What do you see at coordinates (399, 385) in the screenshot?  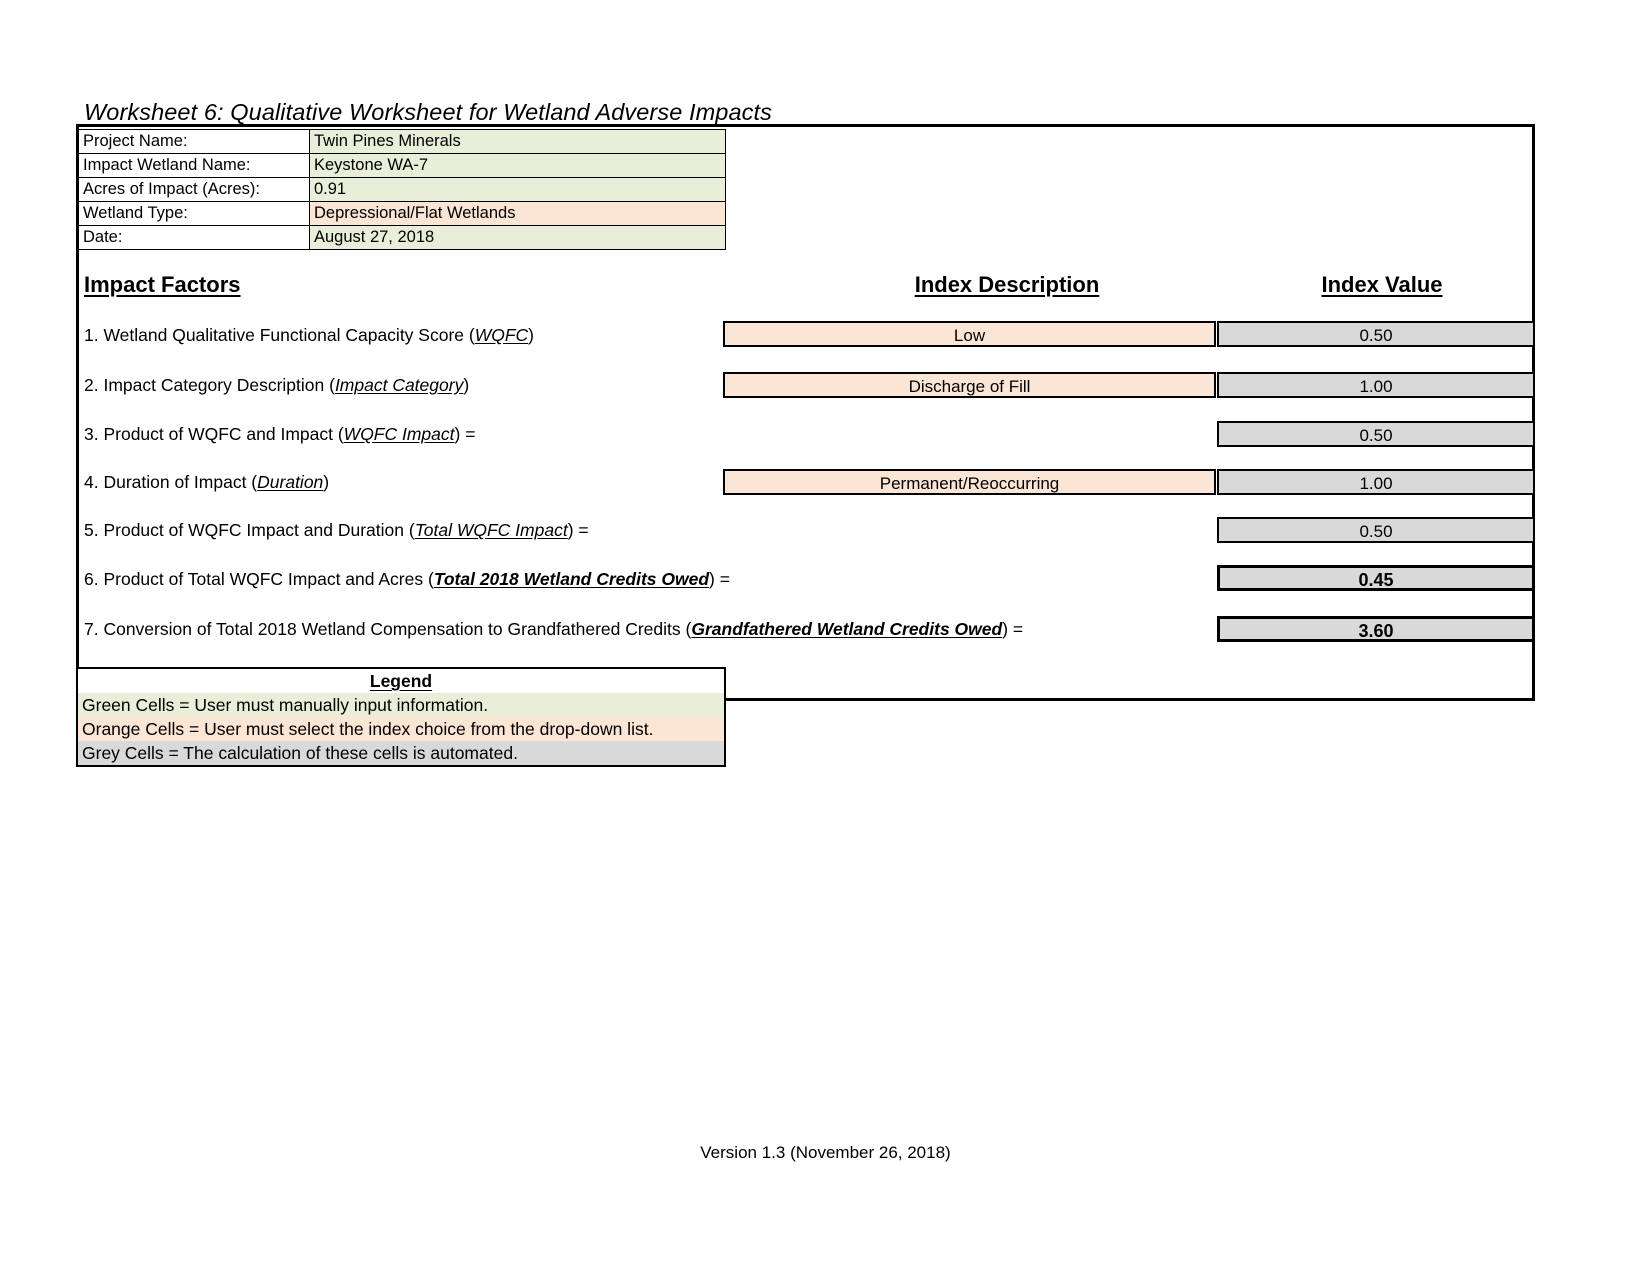 I see `factor-2-term: Impact Category` at bounding box center [399, 385].